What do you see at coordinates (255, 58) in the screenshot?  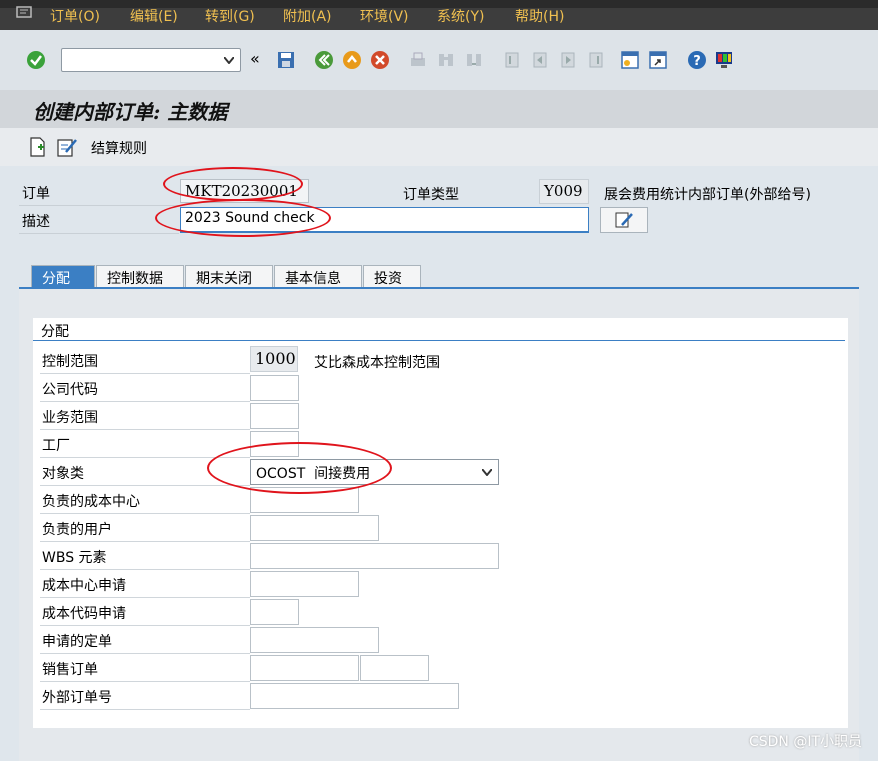 I see `command-collapse-icon: «` at bounding box center [255, 58].